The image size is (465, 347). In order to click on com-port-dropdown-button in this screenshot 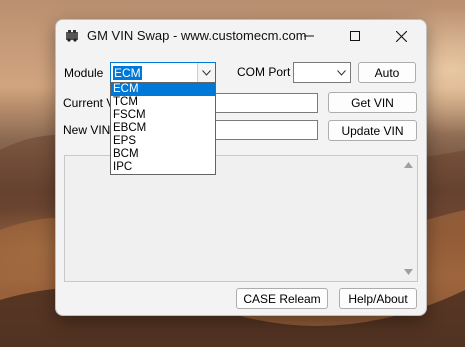, I will do `click(341, 72)`.